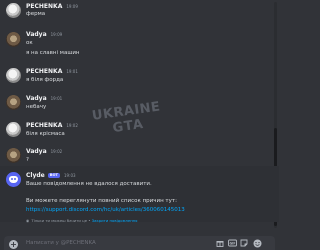  What do you see at coordinates (45, 134) in the screenshot?
I see `message-text: біля крісмаса` at bounding box center [45, 134].